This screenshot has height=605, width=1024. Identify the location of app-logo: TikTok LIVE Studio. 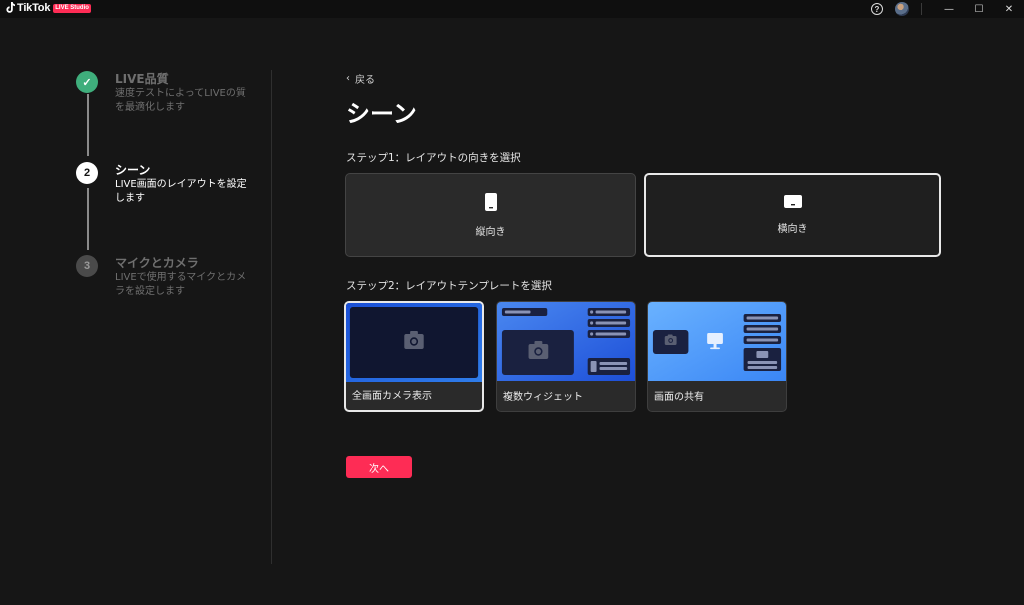
(48, 8).